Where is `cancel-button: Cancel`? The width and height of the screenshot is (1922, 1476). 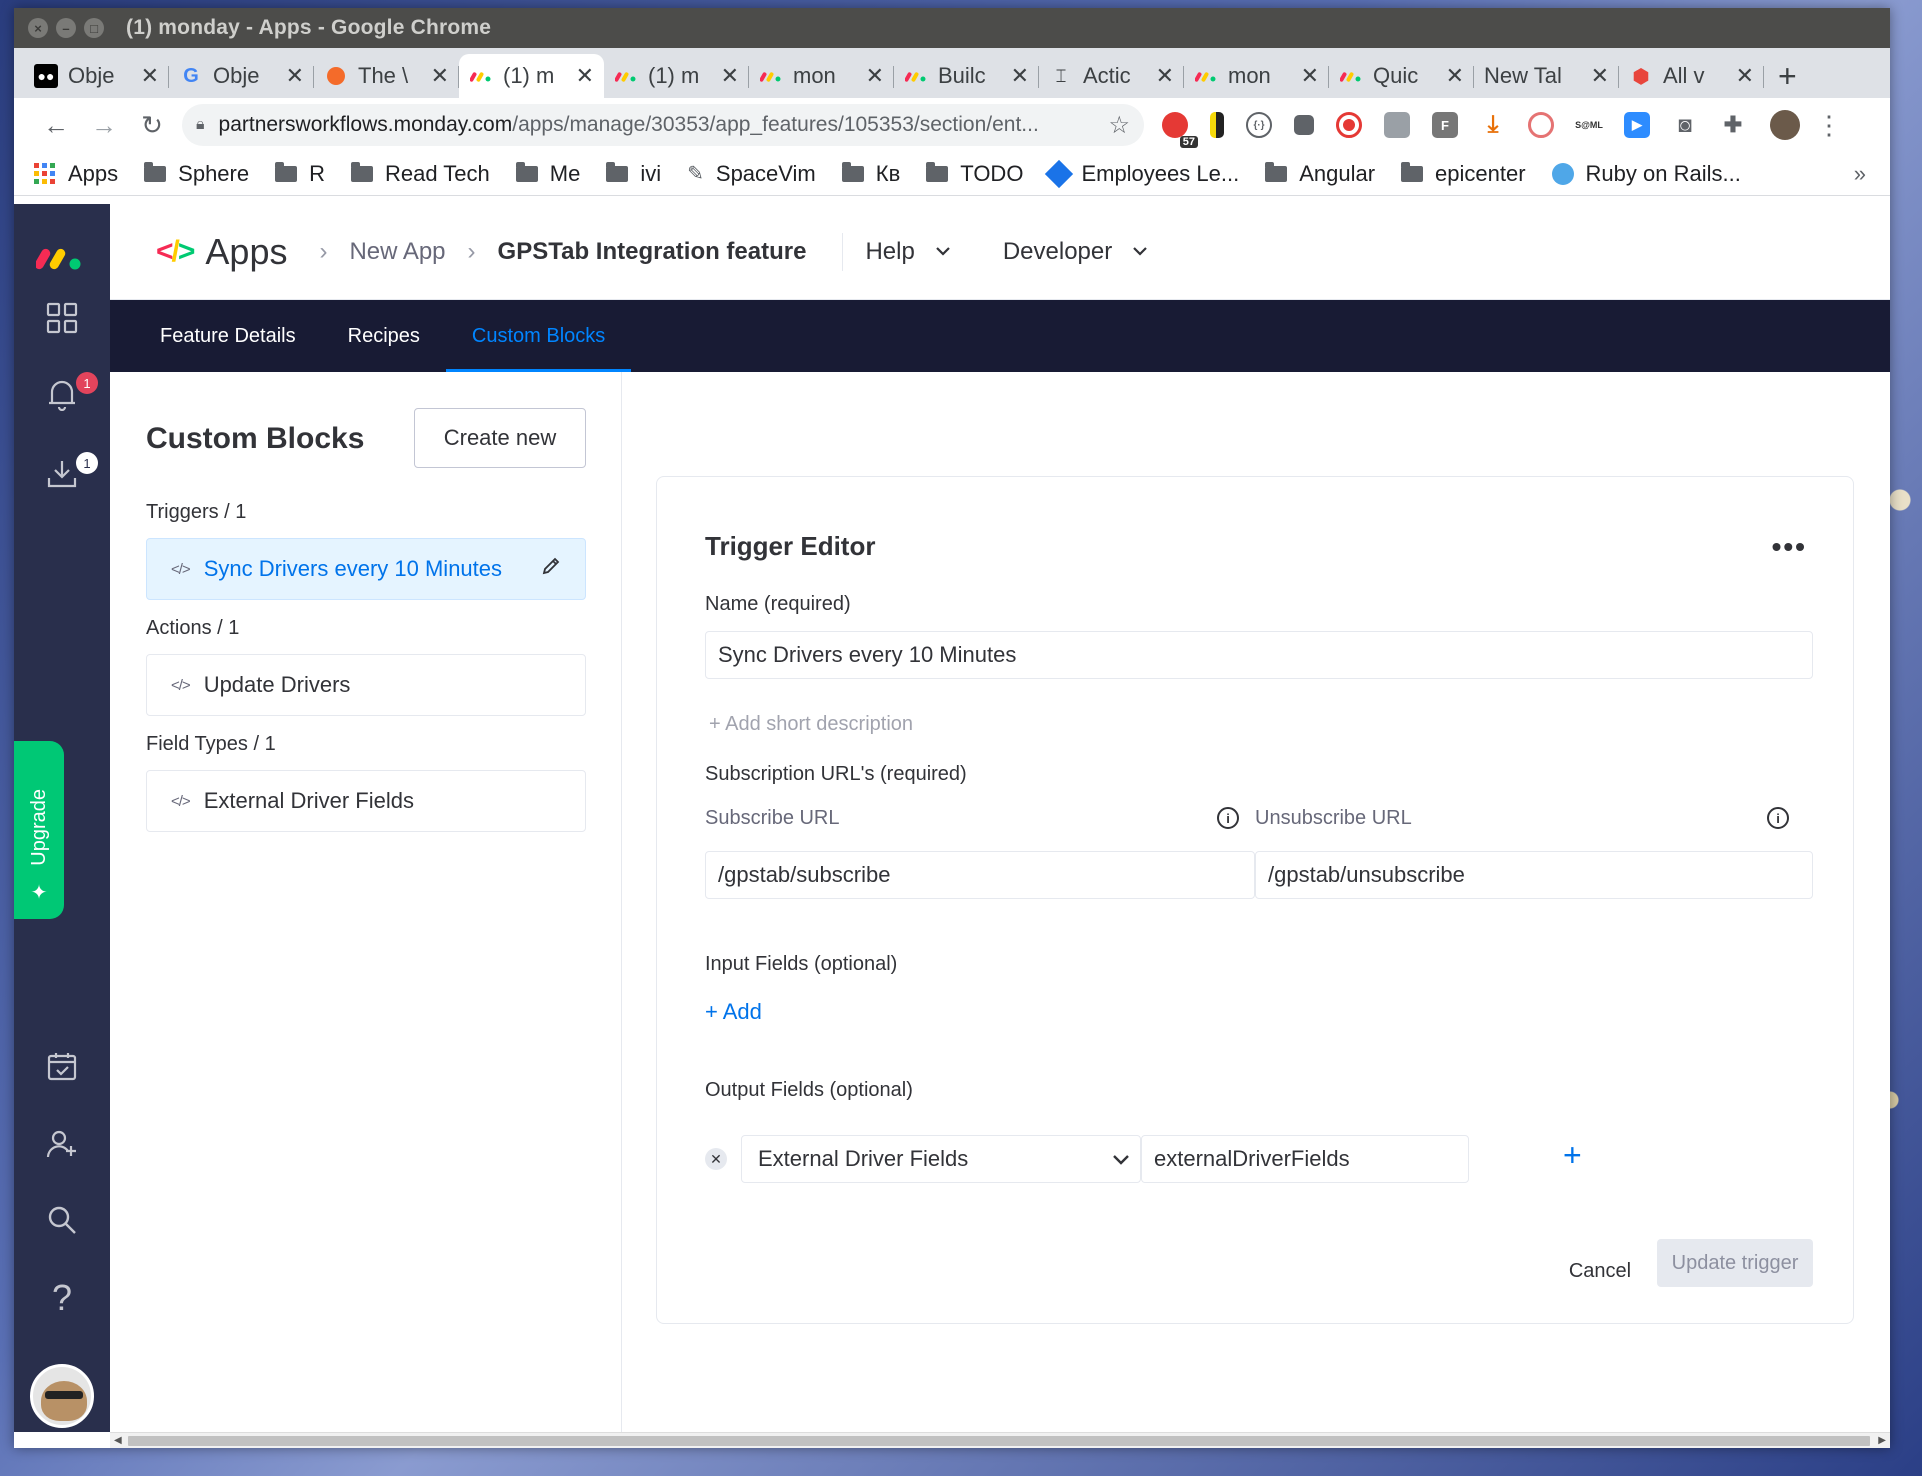
cancel-button: Cancel is located at coordinates (1600, 1271).